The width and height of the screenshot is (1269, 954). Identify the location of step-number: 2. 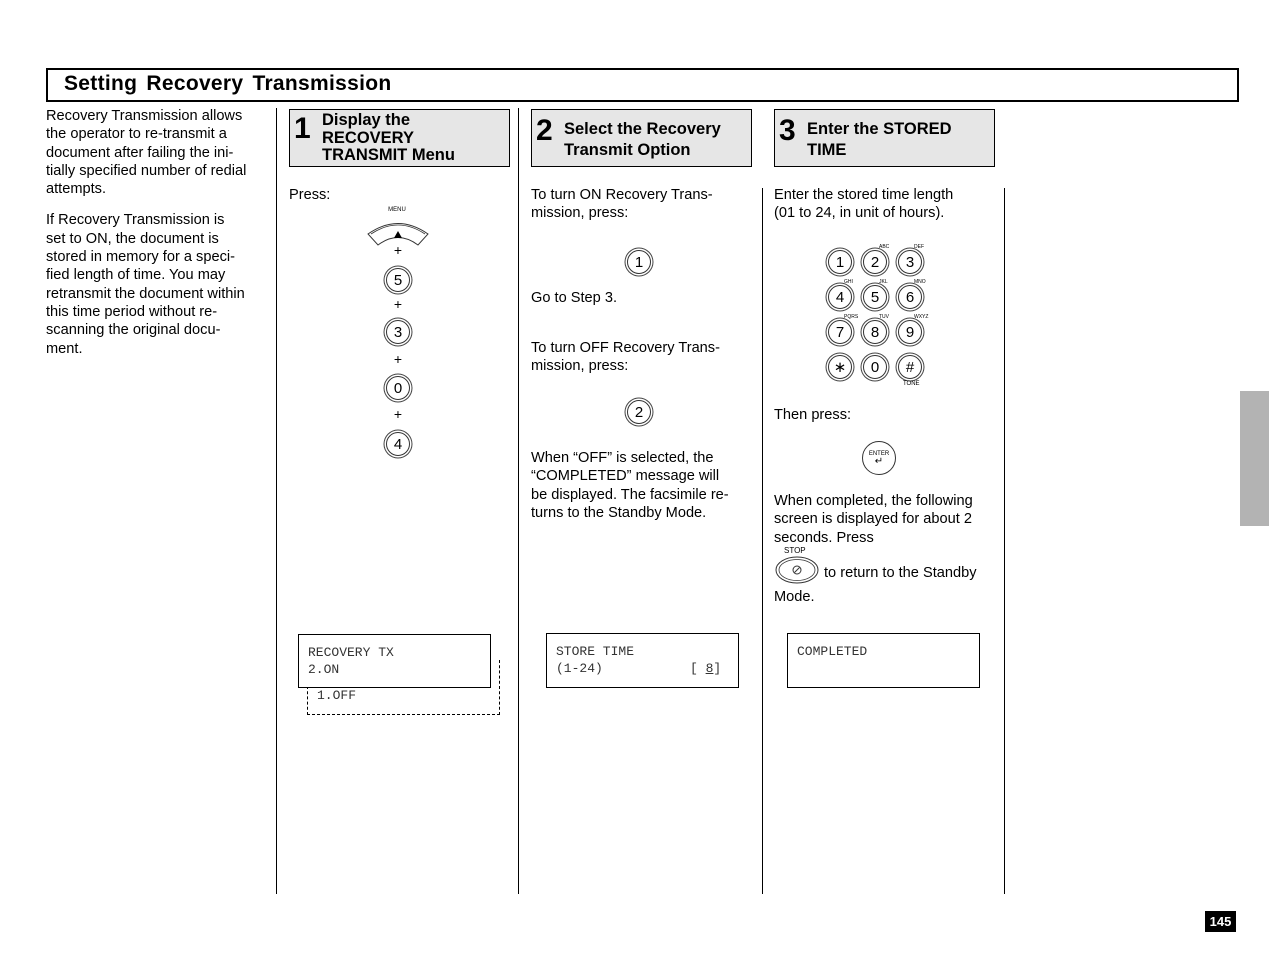
(544, 130).